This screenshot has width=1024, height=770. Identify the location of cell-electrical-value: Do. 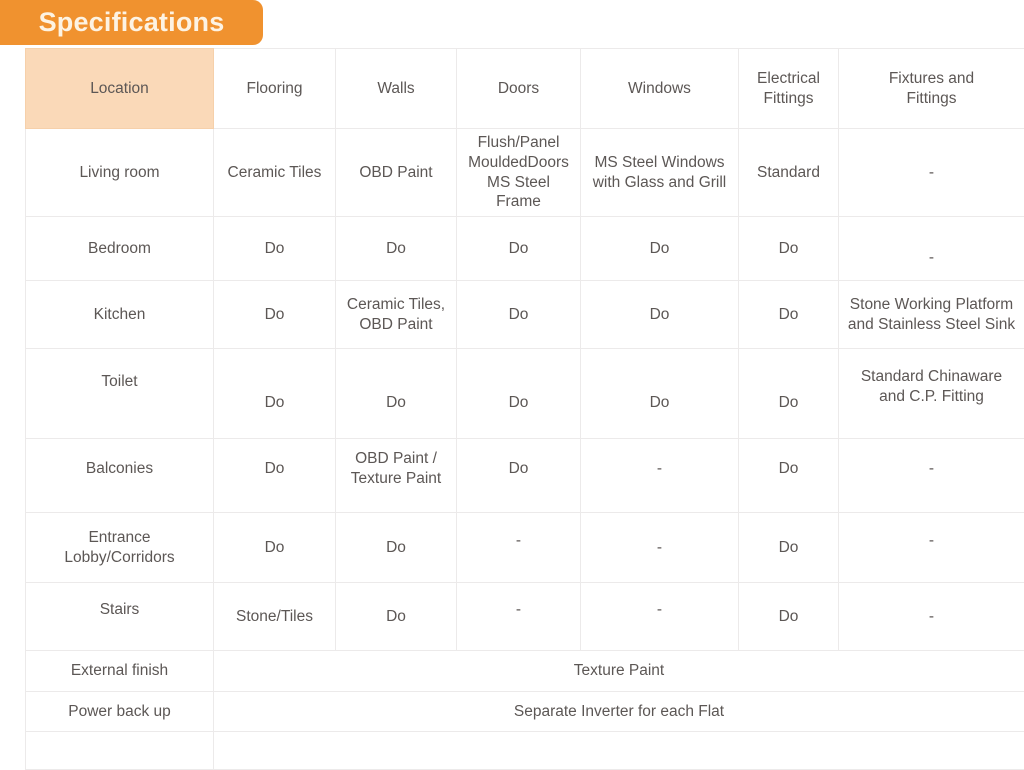
(789, 403).